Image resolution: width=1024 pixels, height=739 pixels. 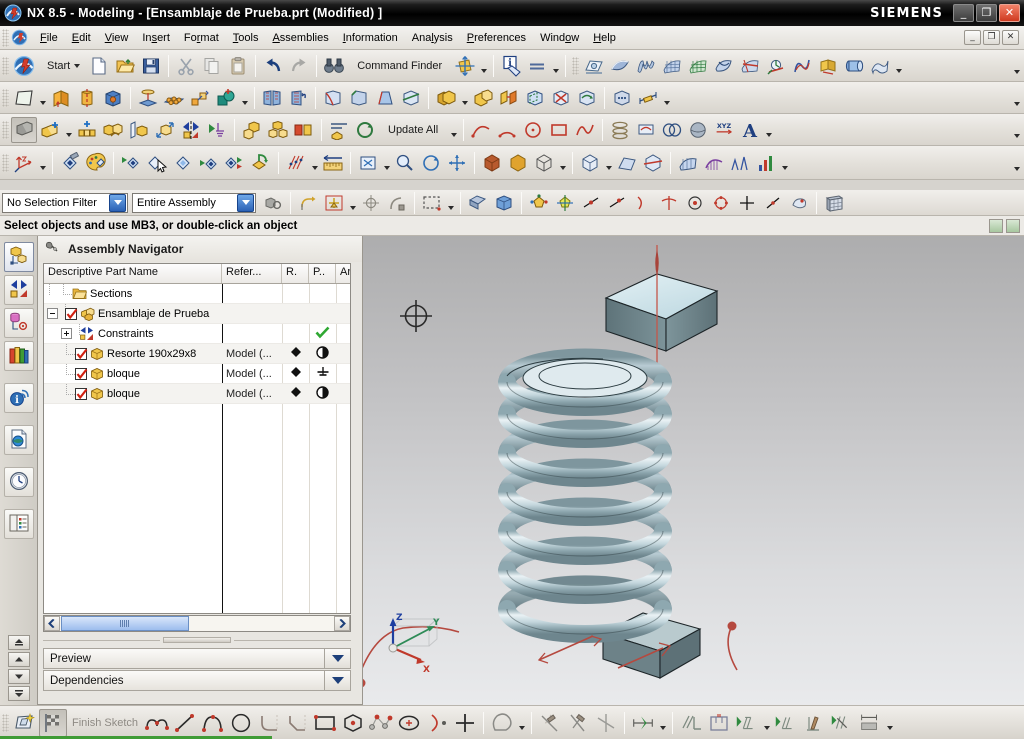 What do you see at coordinates (65, 202) in the screenshot?
I see `selection-filter-combo: No Selection Filter` at bounding box center [65, 202].